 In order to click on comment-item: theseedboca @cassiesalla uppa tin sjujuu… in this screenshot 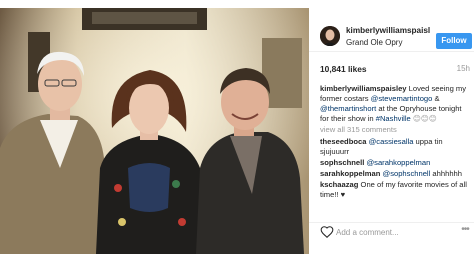, I will do `click(395, 147)`.